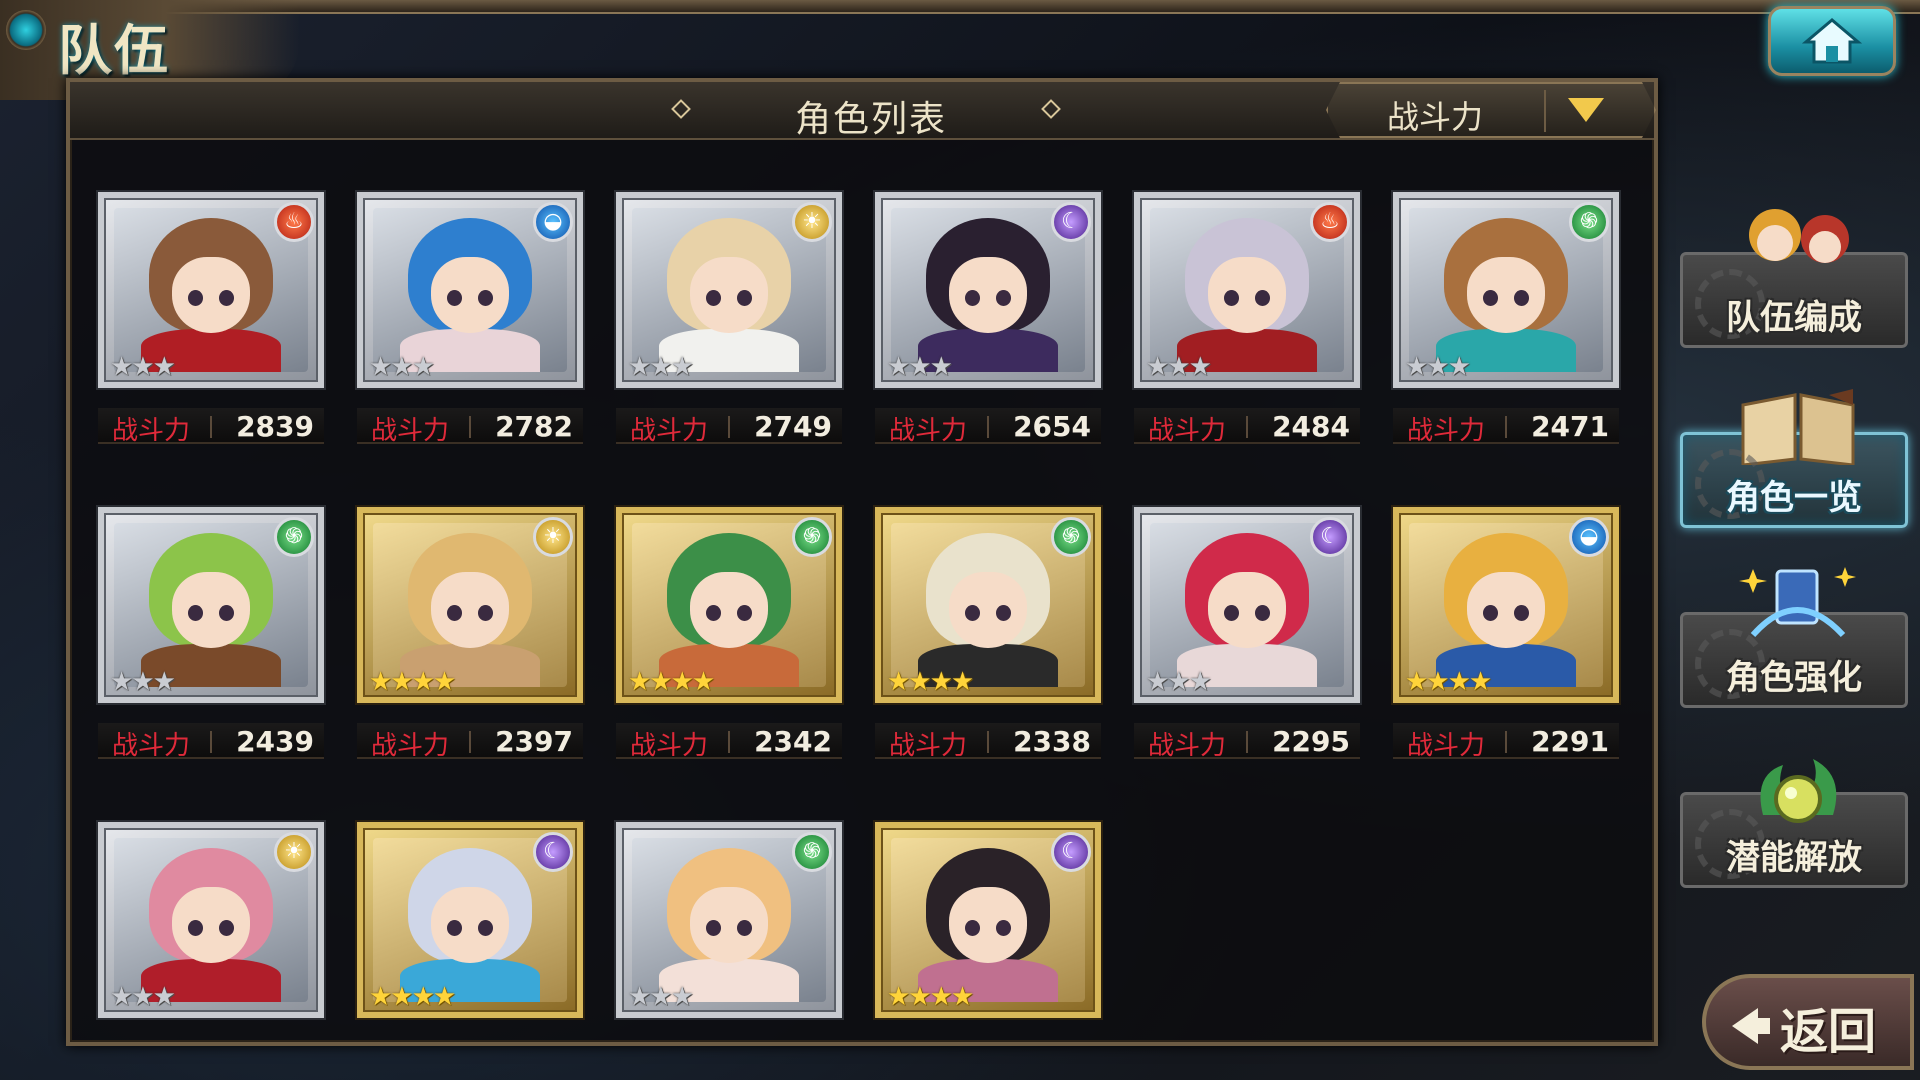 Image resolution: width=1920 pixels, height=1080 pixels. Describe the element at coordinates (1794, 637) in the screenshot. I see `character-enhance-button: 角色强化` at that location.